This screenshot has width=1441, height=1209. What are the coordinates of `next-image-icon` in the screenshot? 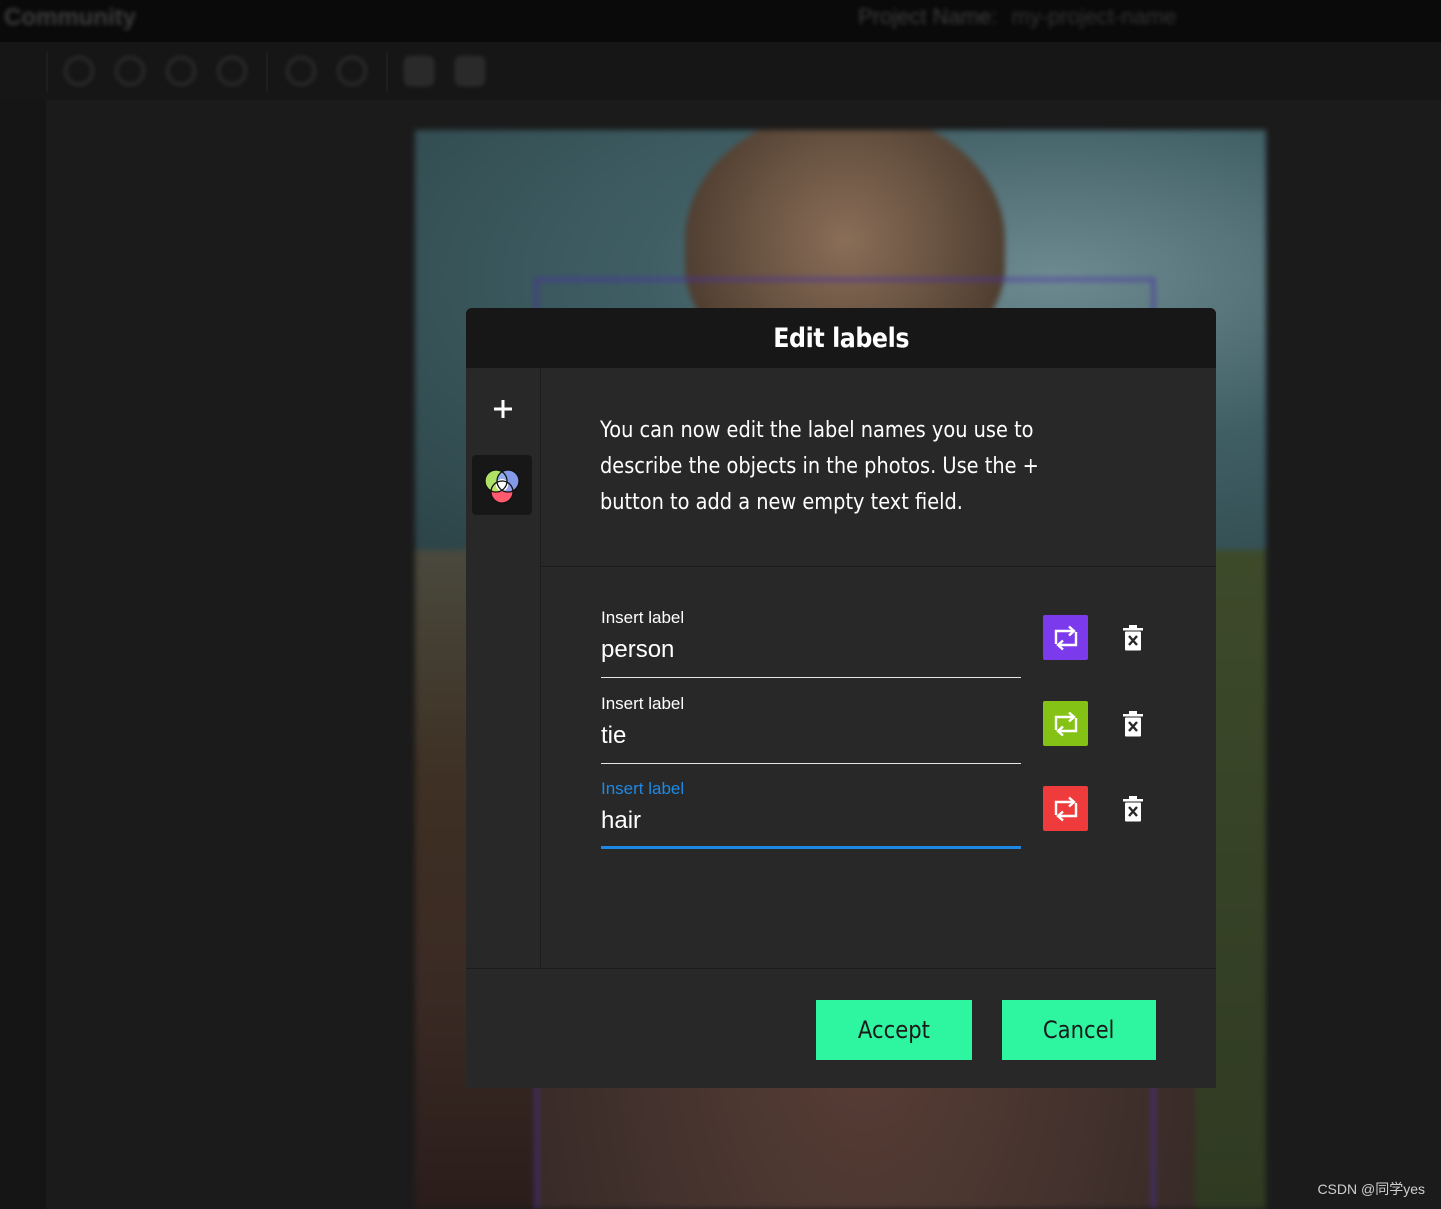 It's located at (470, 71).